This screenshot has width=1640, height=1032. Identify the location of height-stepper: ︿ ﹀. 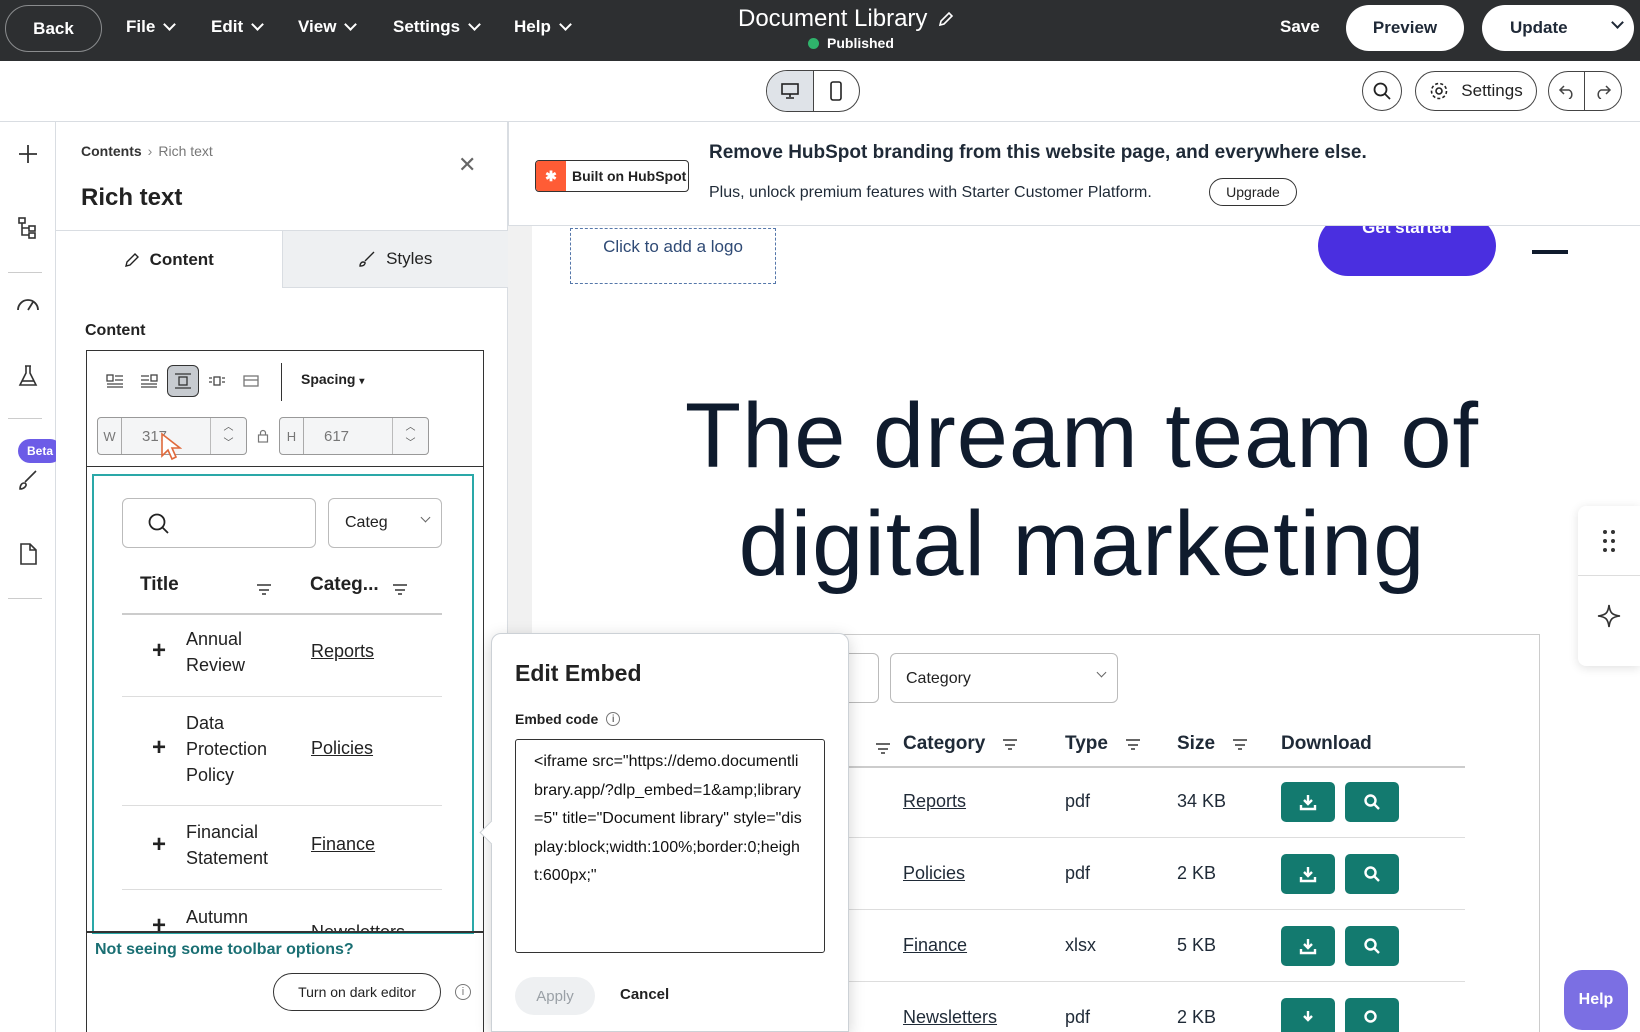
(410, 436).